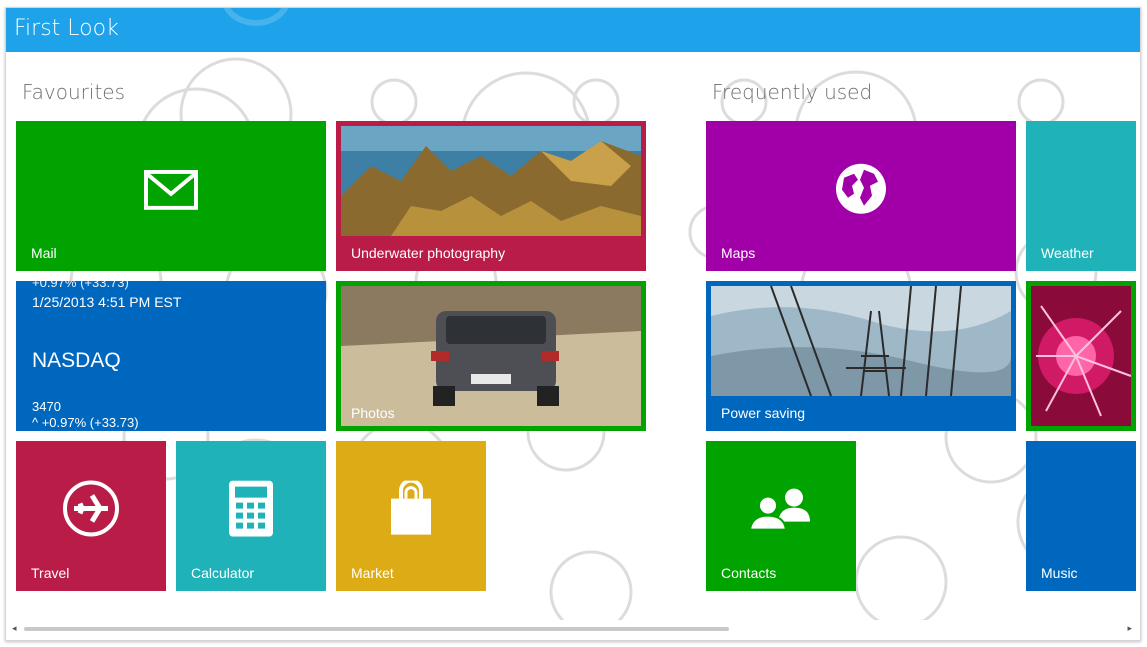 This screenshot has width=1147, height=647. What do you see at coordinates (411, 510) in the screenshot?
I see `shopping-bag-icon` at bounding box center [411, 510].